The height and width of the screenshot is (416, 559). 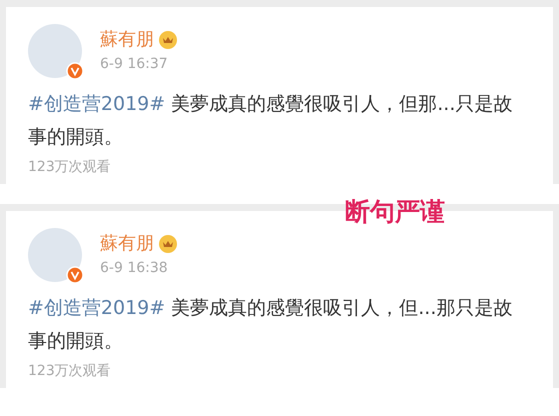 What do you see at coordinates (271, 325) in the screenshot?
I see `post-text: #创造营2019# 美夢成真的感覺很吸引人，但...那只是故事的開頭。` at bounding box center [271, 325].